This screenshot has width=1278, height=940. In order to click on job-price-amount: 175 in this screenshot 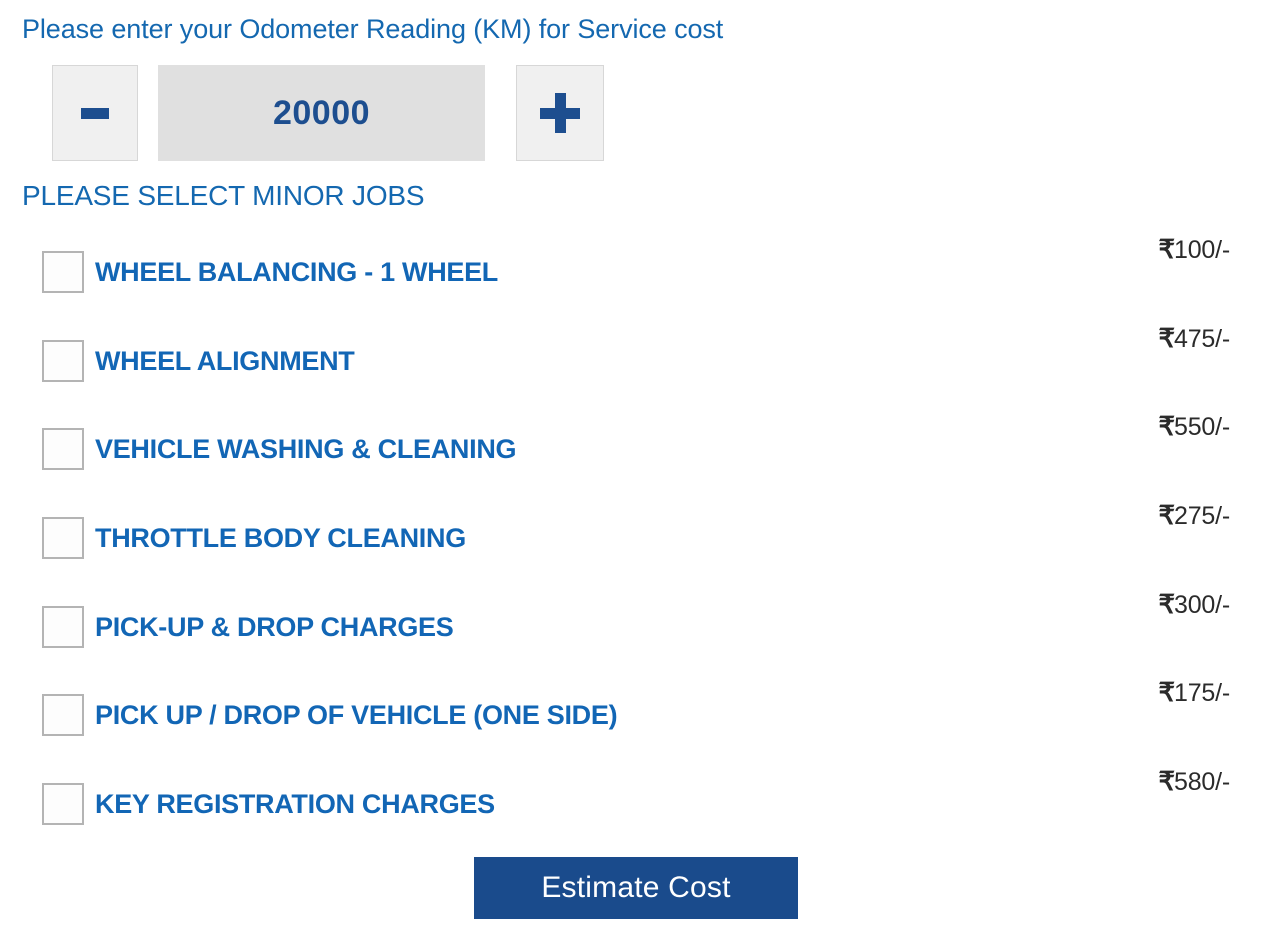, I will do `click(1195, 693)`.